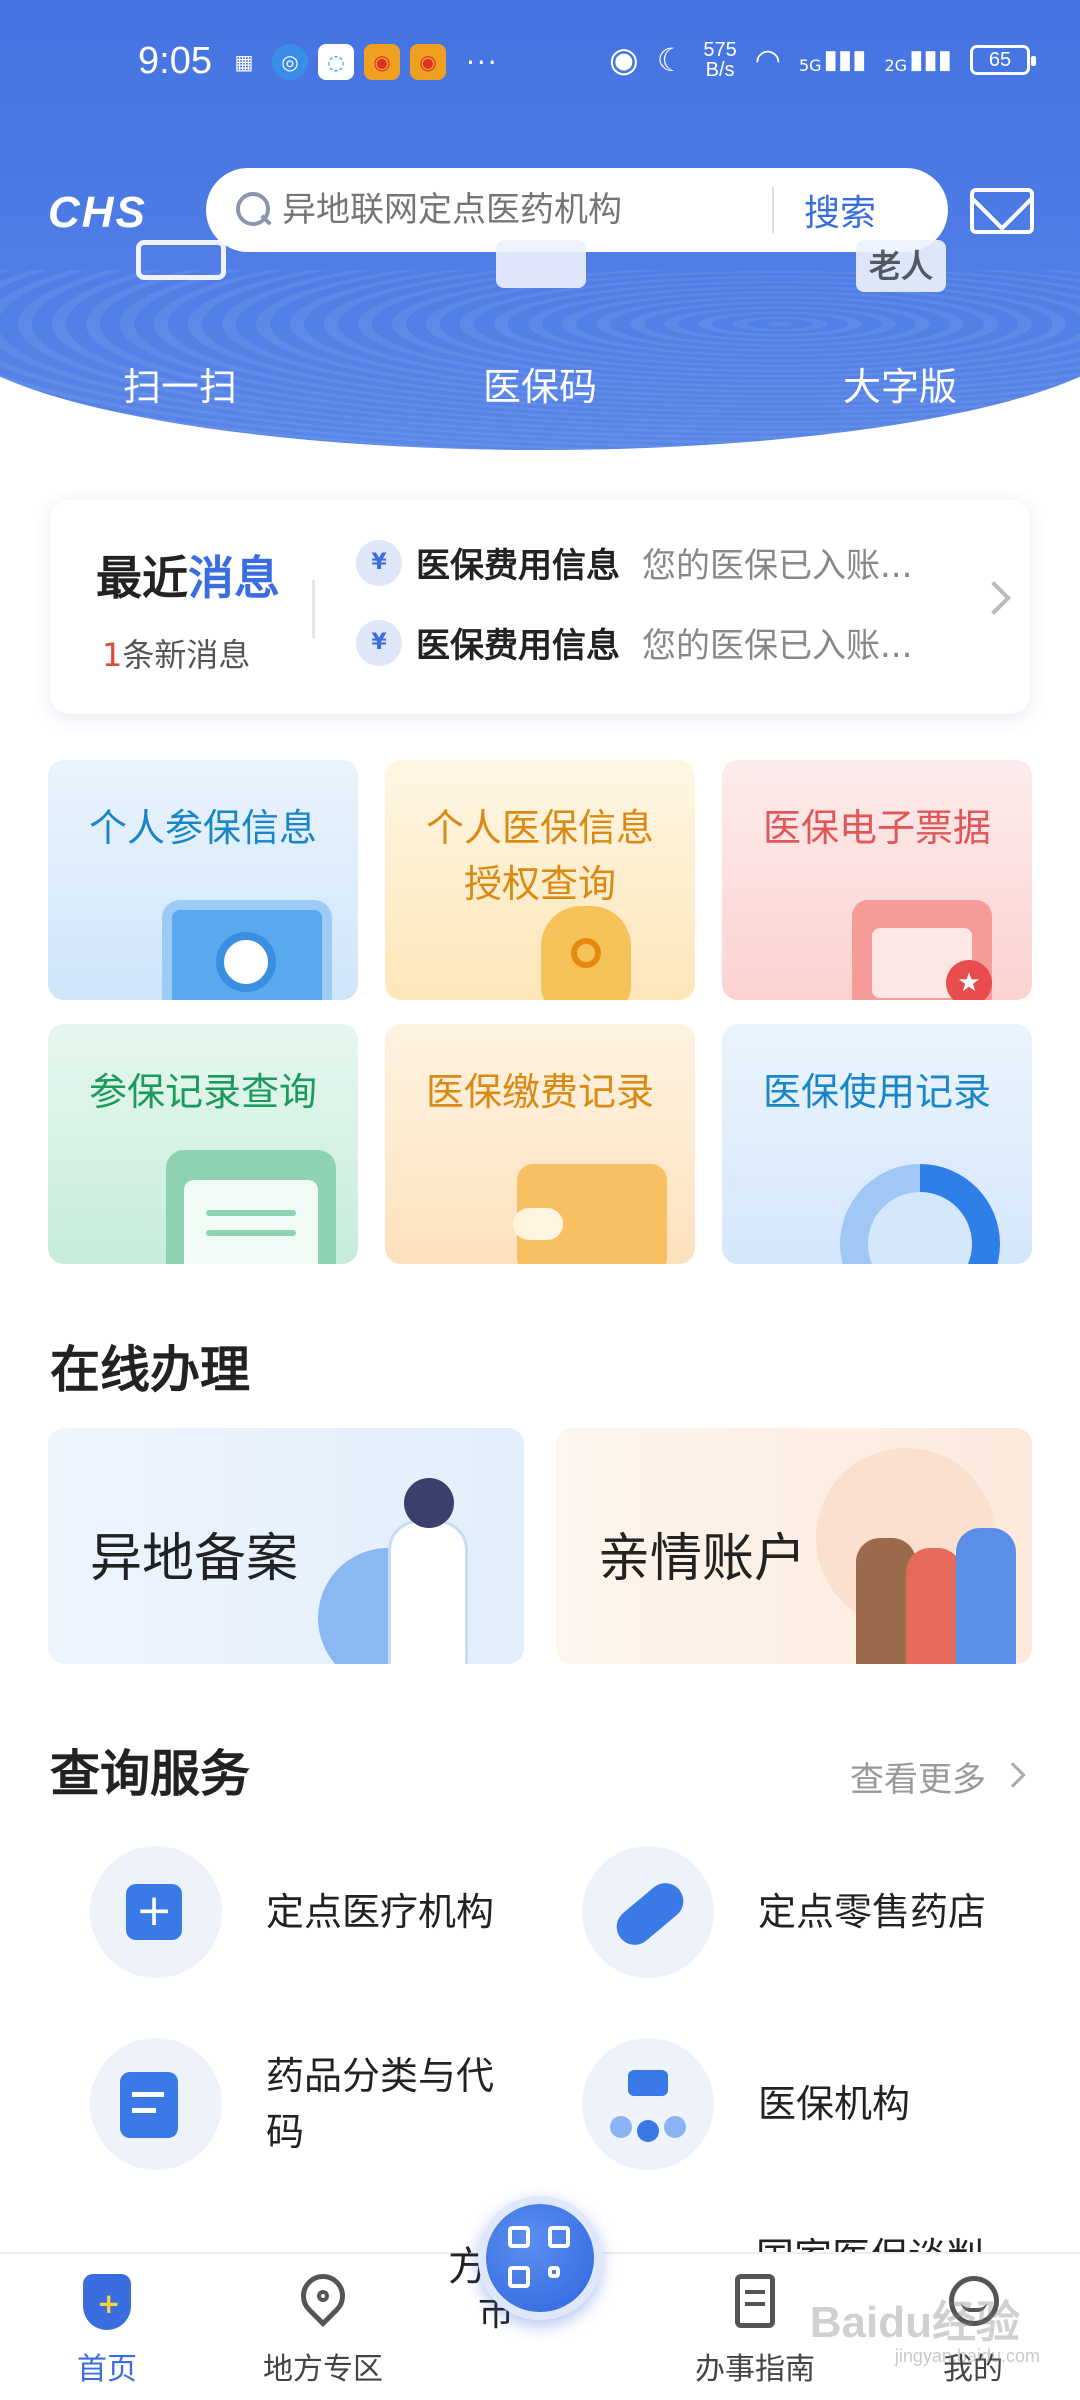  I want to click on qr-code-icon, so click(541, 264).